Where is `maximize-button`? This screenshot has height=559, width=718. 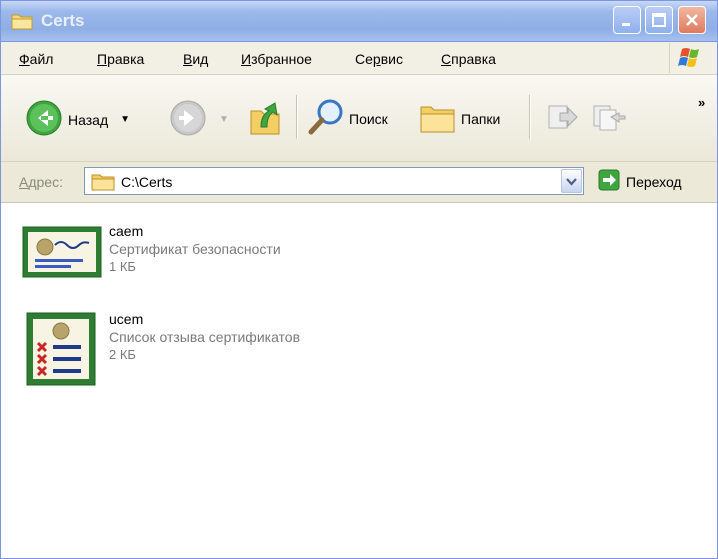
maximize-button is located at coordinates (659, 20).